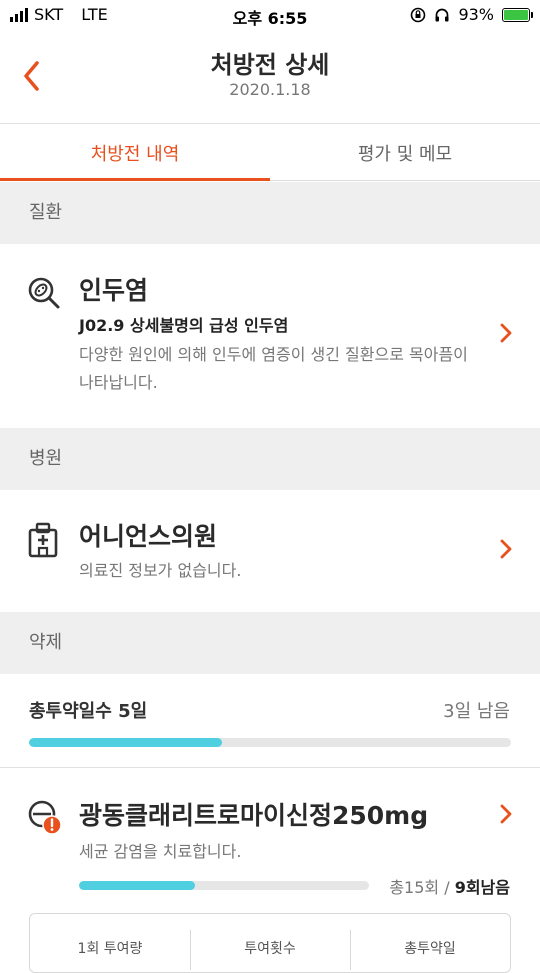 The width and height of the screenshot is (540, 973). I want to click on column-header-total-days: 총투약일, so click(430, 943).